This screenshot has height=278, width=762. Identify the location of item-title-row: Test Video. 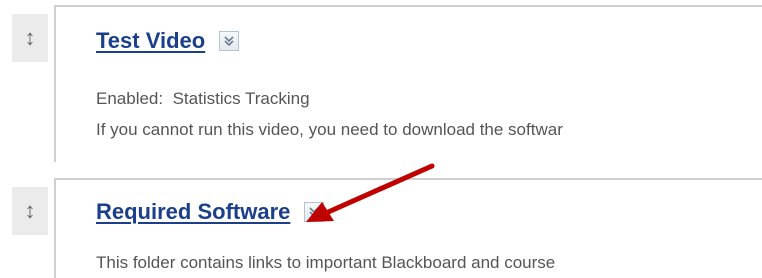
(168, 41).